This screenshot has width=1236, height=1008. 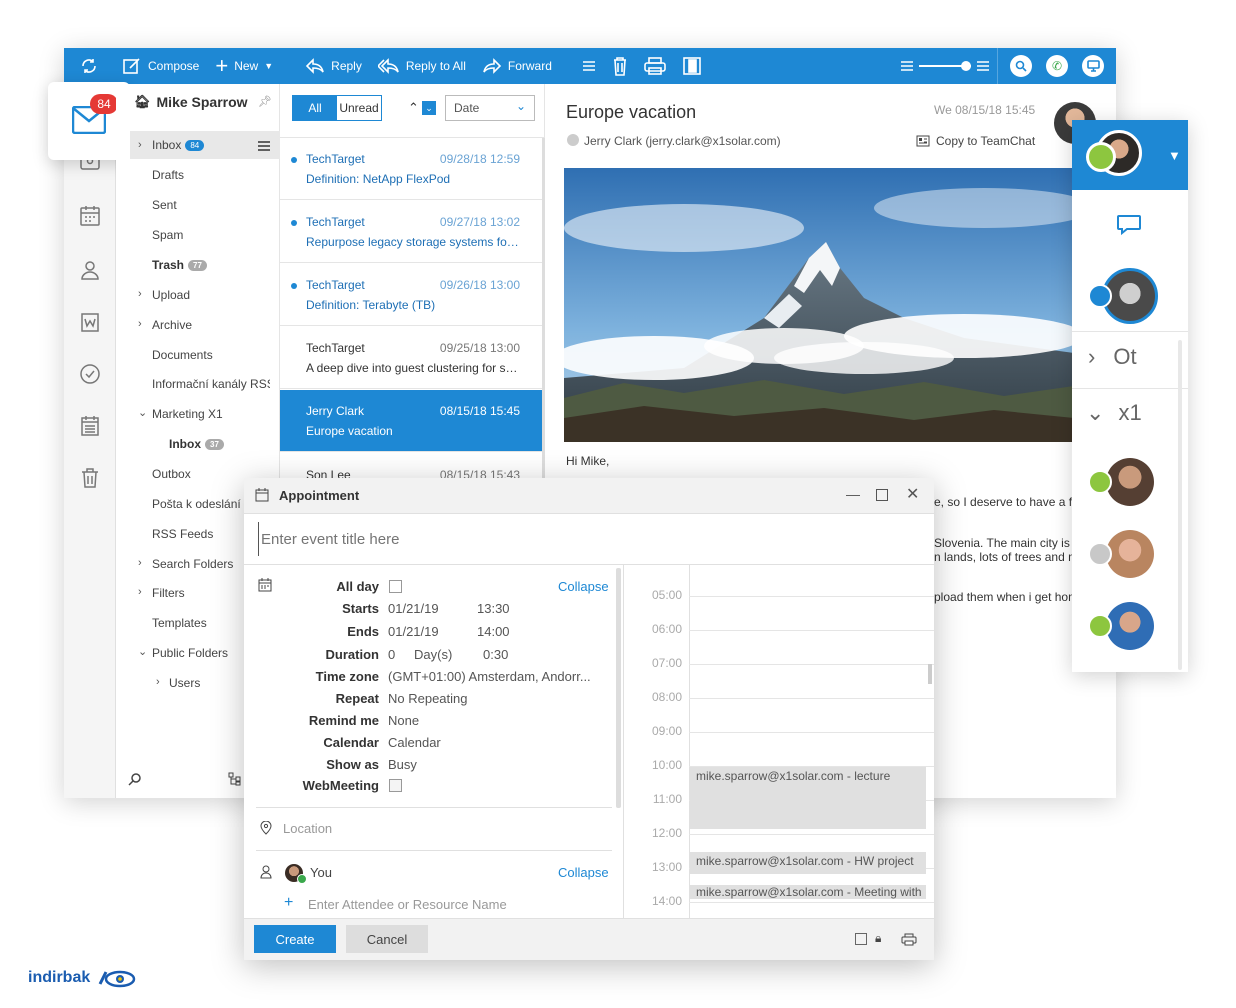 I want to click on chat-group-ot: › Ot, so click(x=1112, y=357).